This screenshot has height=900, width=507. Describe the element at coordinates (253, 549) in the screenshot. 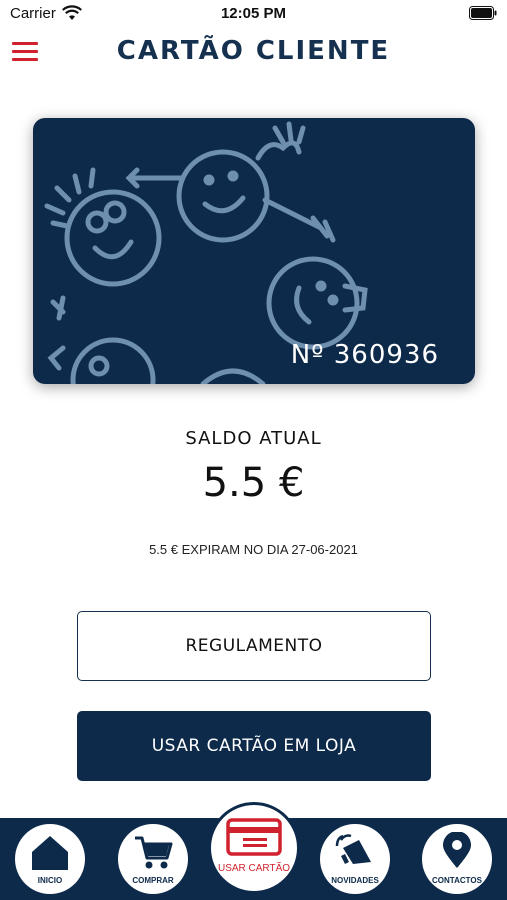

I see `expiry-note: 5.5 € EXPIRAM NO DIA 27-06-2021` at that location.